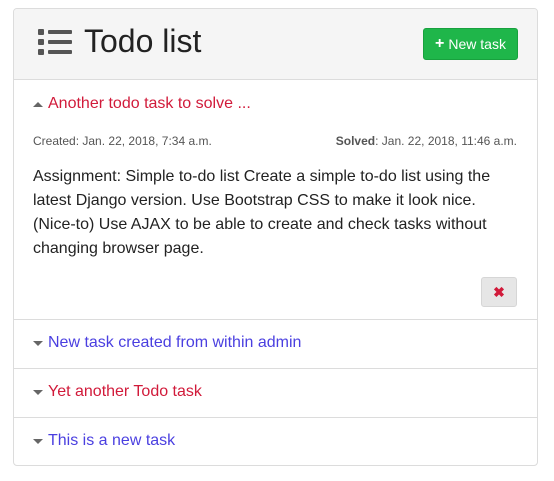 The image size is (554, 481). What do you see at coordinates (55, 42) in the screenshot?
I see `list-icon` at bounding box center [55, 42].